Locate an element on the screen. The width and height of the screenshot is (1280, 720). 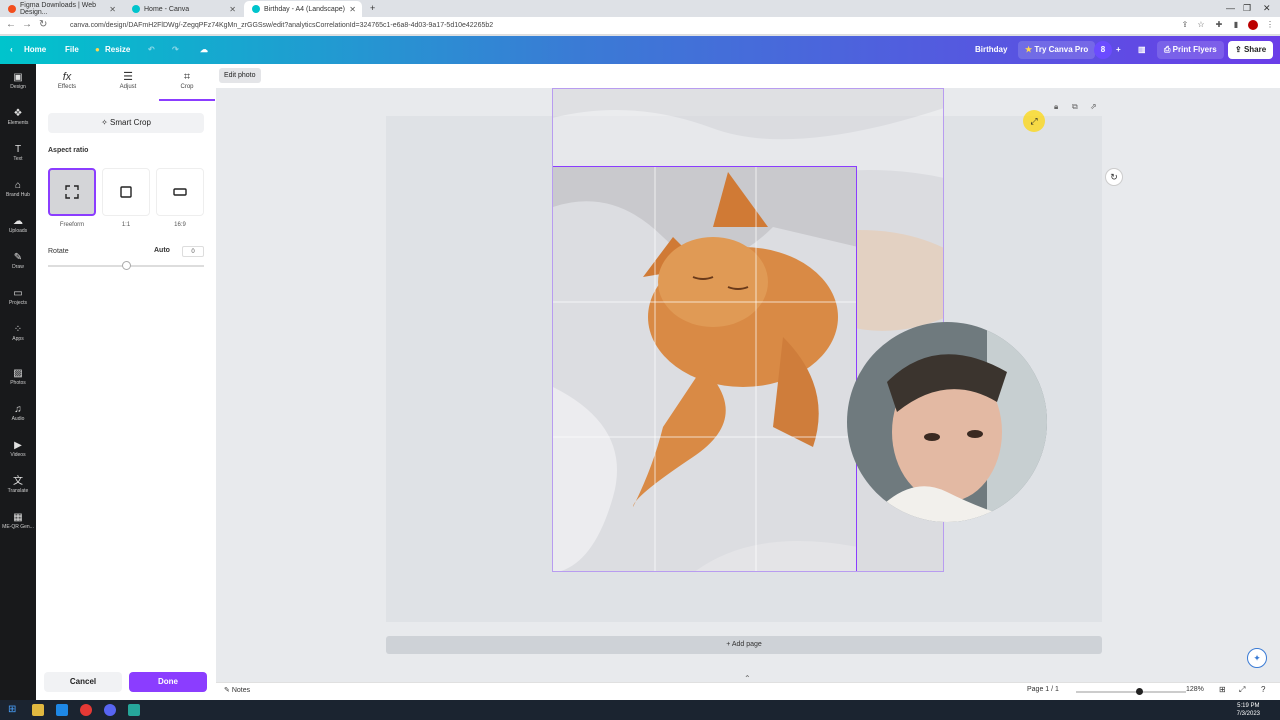
rail-item-translate: 文 Translate is located at coordinates (18, 485).